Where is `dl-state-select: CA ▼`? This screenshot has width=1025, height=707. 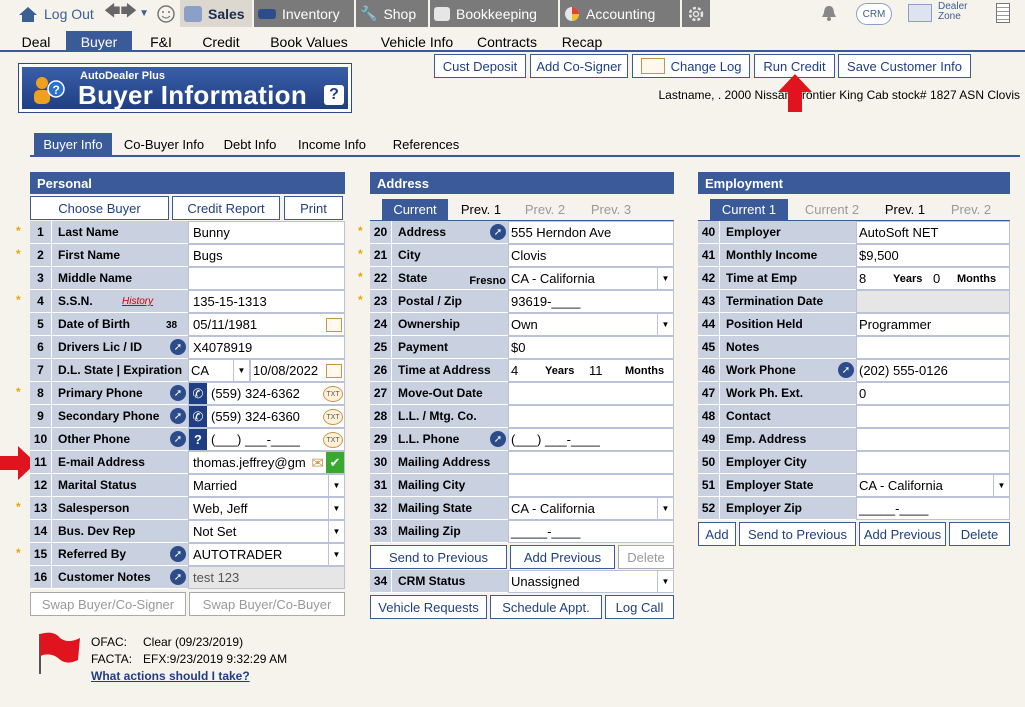 dl-state-select: CA ▼ is located at coordinates (219, 370).